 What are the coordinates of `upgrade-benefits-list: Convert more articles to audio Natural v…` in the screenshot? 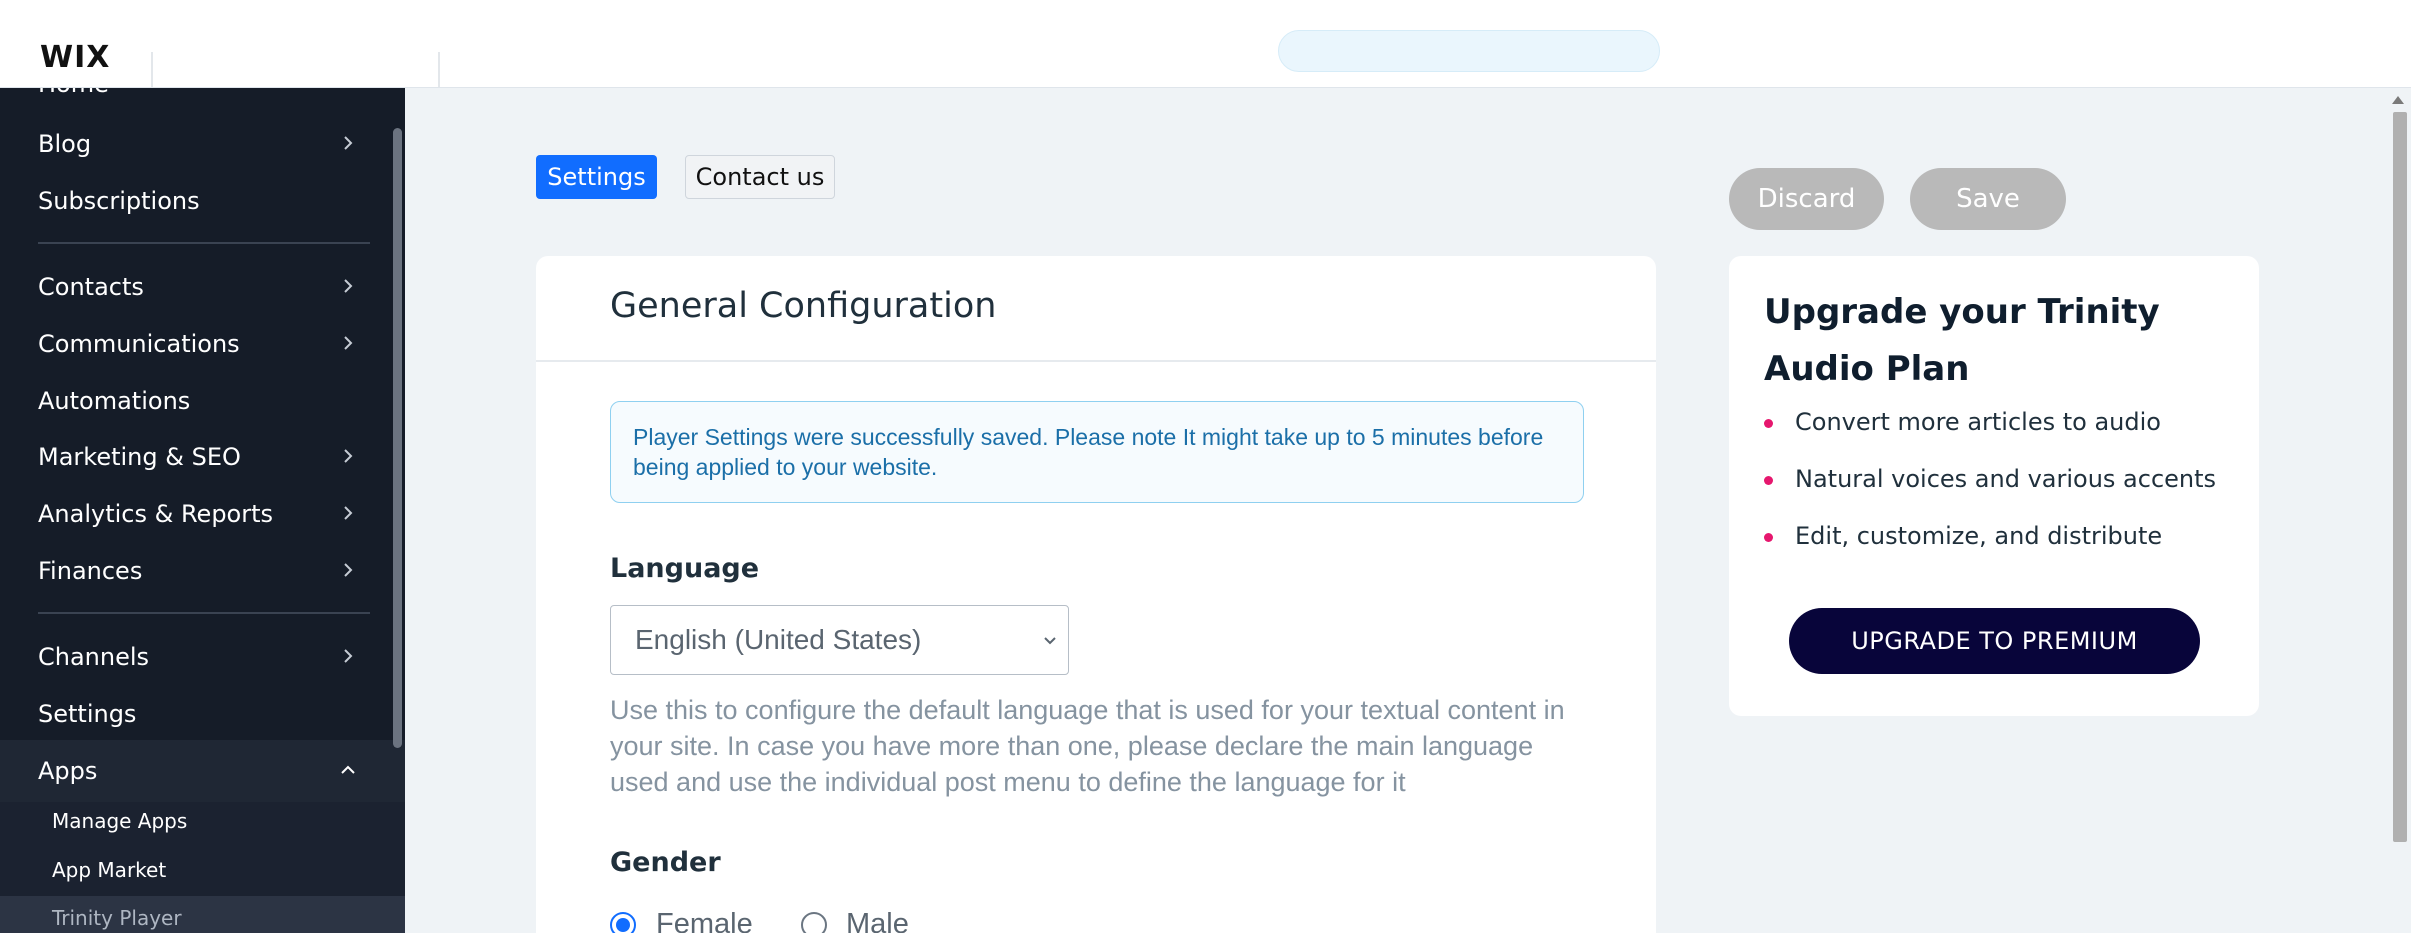 It's located at (2009, 493).